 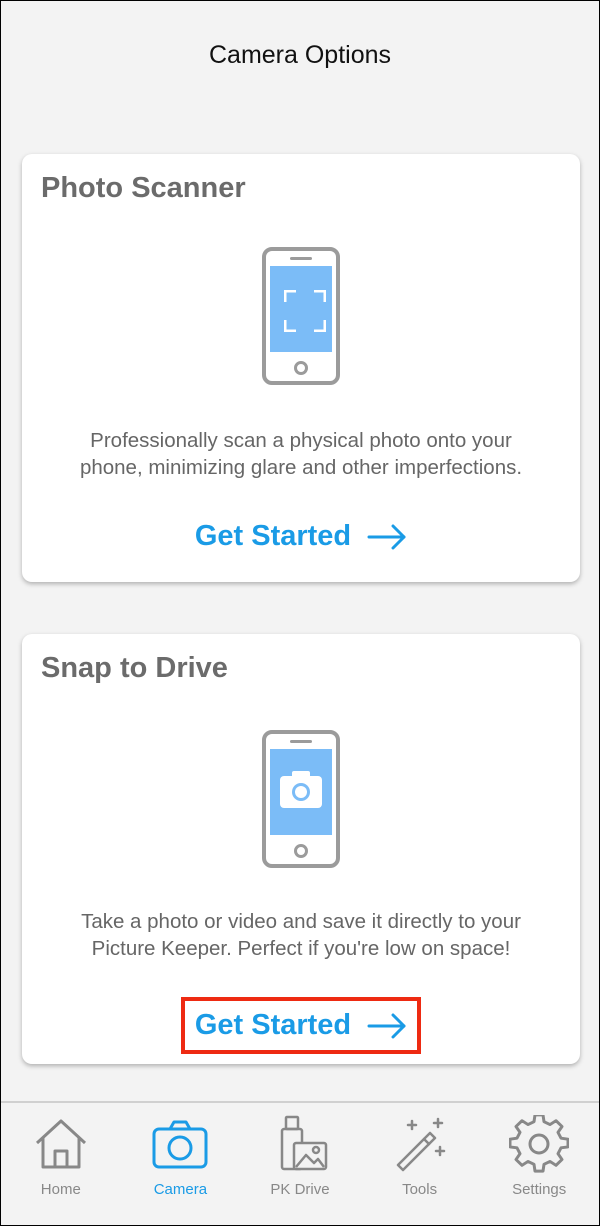 I want to click on magic-wand-icon, so click(x=420, y=1144).